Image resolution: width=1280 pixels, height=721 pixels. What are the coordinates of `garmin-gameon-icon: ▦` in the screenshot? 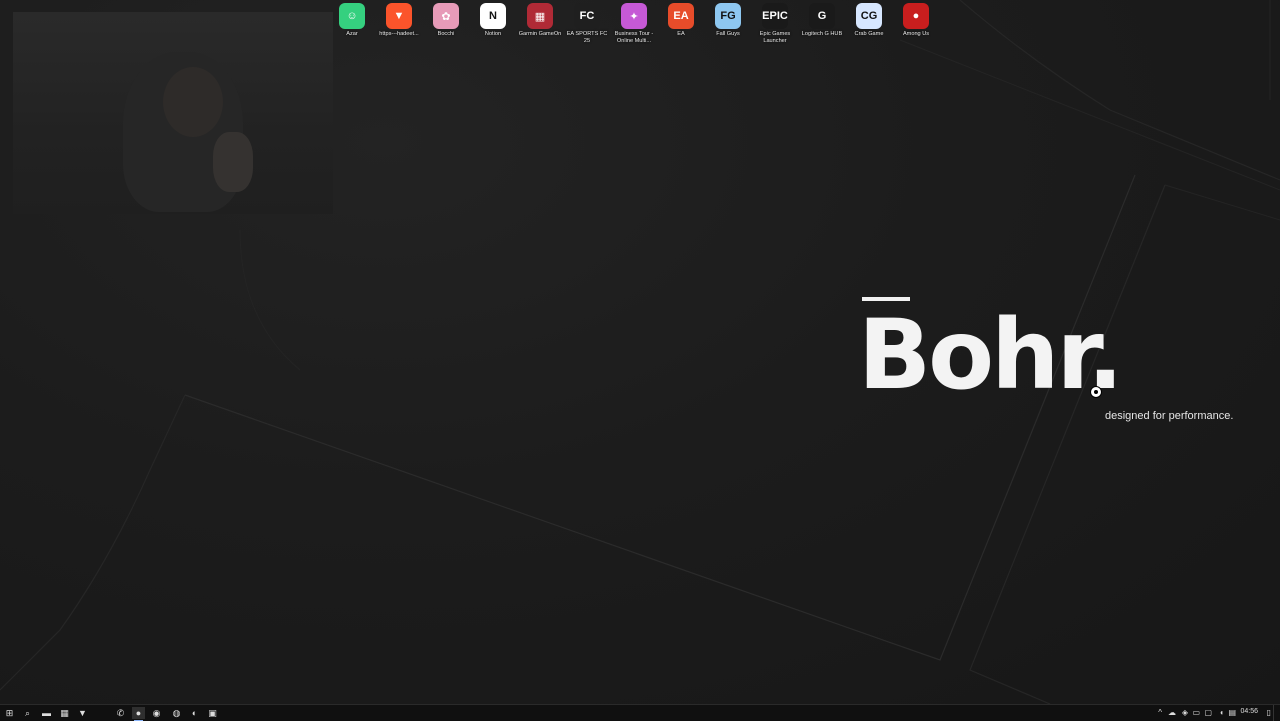 It's located at (540, 16).